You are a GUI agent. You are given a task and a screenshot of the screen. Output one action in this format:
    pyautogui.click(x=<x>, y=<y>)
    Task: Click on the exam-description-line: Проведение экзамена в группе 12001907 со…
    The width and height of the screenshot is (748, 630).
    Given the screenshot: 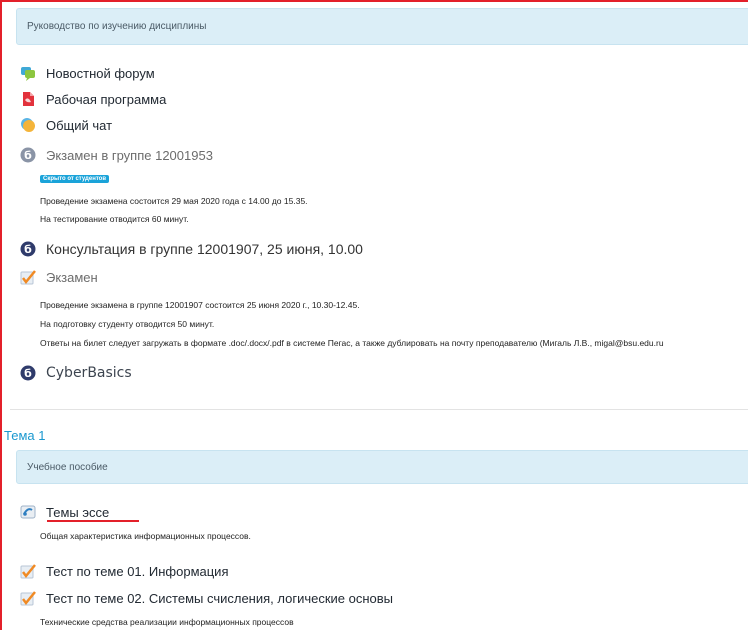 What is the action you would take?
    pyautogui.click(x=200, y=305)
    